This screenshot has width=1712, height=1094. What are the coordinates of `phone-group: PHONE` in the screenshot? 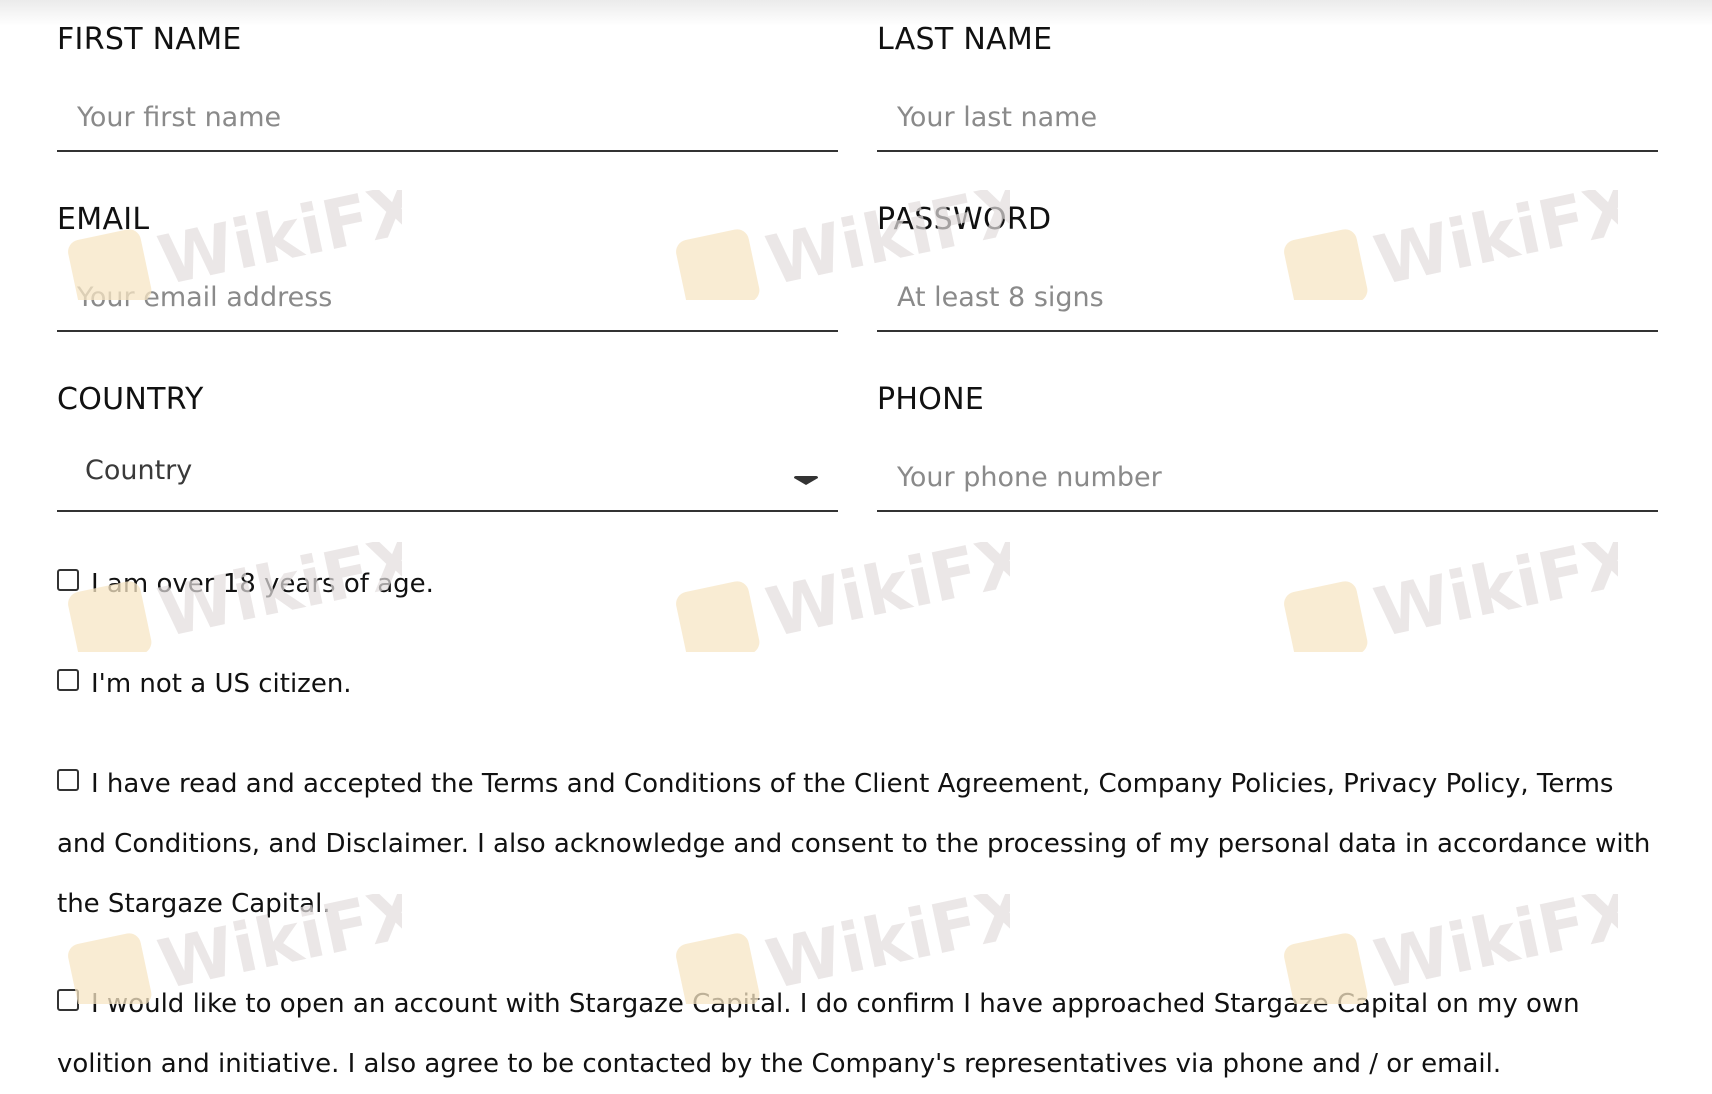 It's located at (1267, 436).